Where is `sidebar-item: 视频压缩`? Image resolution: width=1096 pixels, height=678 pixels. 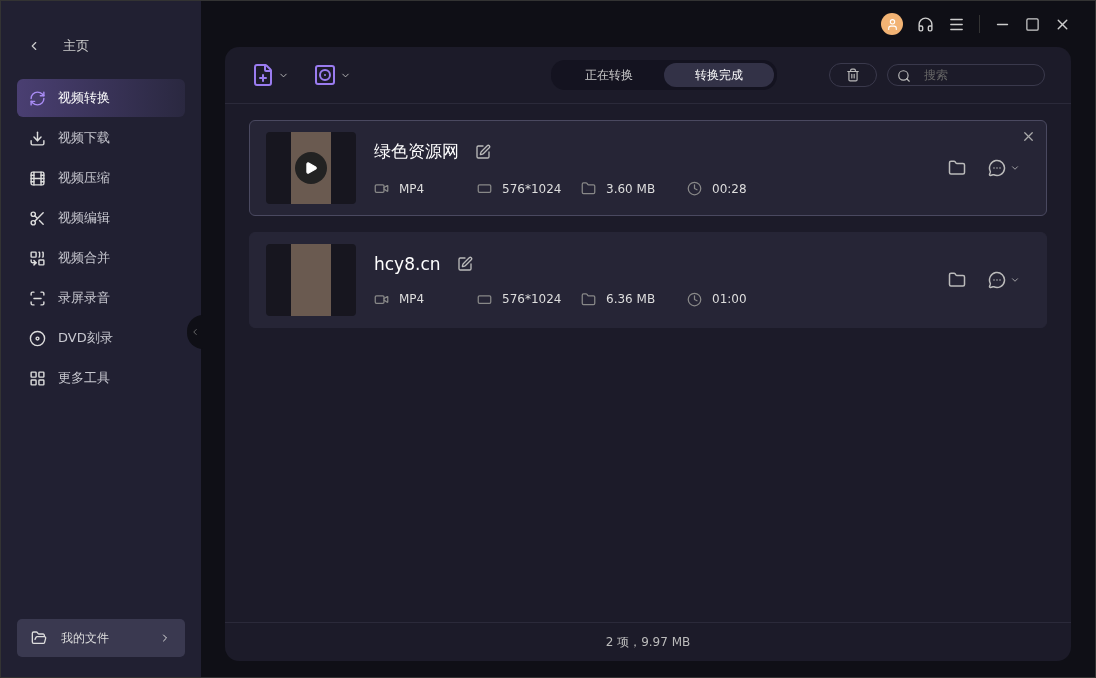
sidebar-item: 视频压缩 is located at coordinates (101, 178).